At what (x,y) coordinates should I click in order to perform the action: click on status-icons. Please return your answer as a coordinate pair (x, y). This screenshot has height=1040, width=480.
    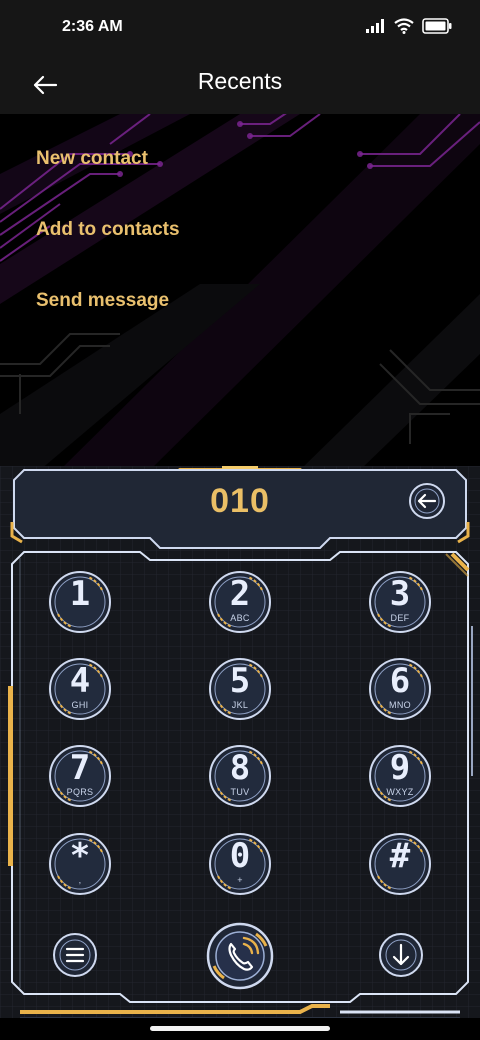
    Looking at the image, I should click on (409, 26).